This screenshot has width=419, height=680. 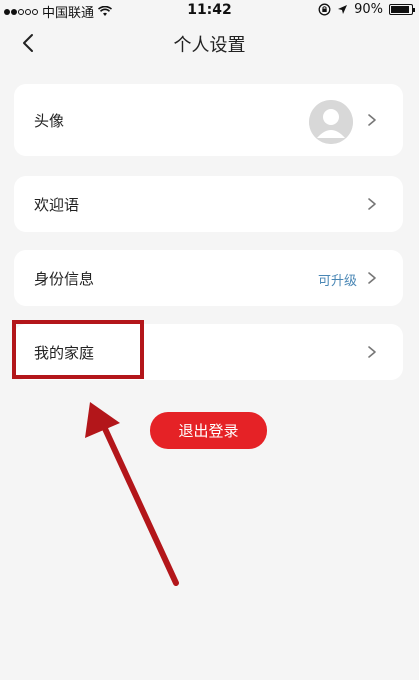 What do you see at coordinates (132, 494) in the screenshot?
I see `annotation-arrow` at bounding box center [132, 494].